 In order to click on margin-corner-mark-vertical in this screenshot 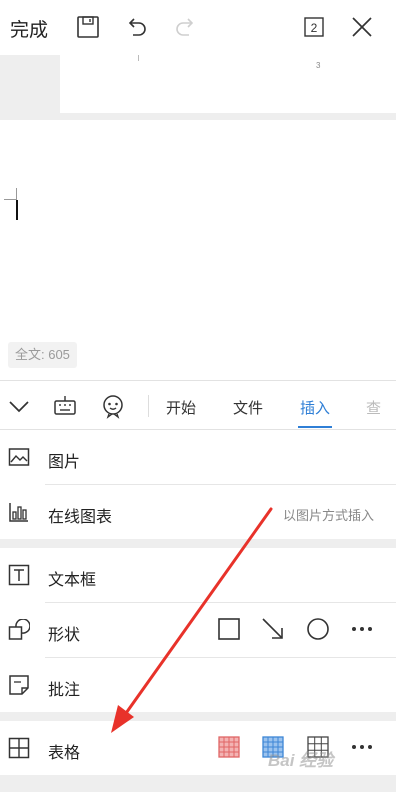, I will do `click(16, 194)`.